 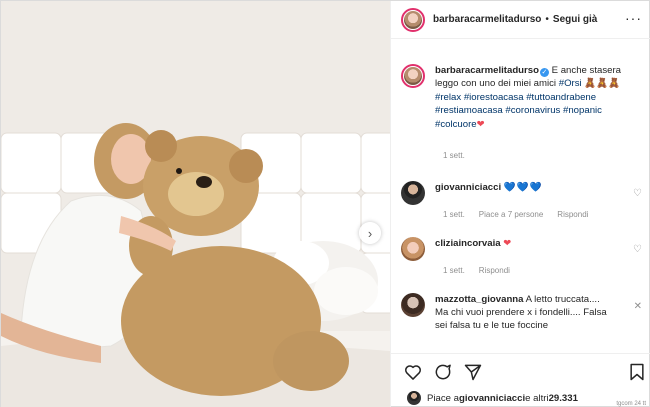 I want to click on follow-button: Segui già, so click(x=575, y=19).